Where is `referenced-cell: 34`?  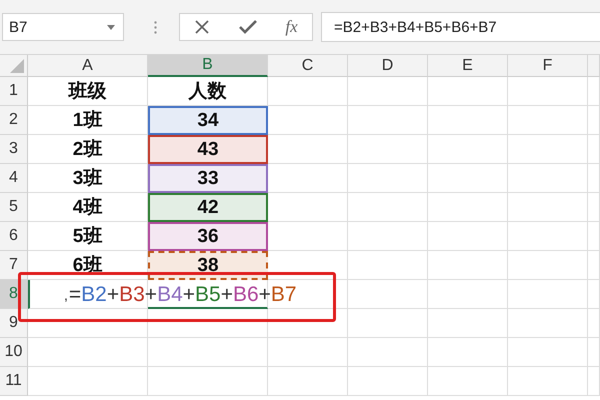 referenced-cell: 34 is located at coordinates (208, 120).